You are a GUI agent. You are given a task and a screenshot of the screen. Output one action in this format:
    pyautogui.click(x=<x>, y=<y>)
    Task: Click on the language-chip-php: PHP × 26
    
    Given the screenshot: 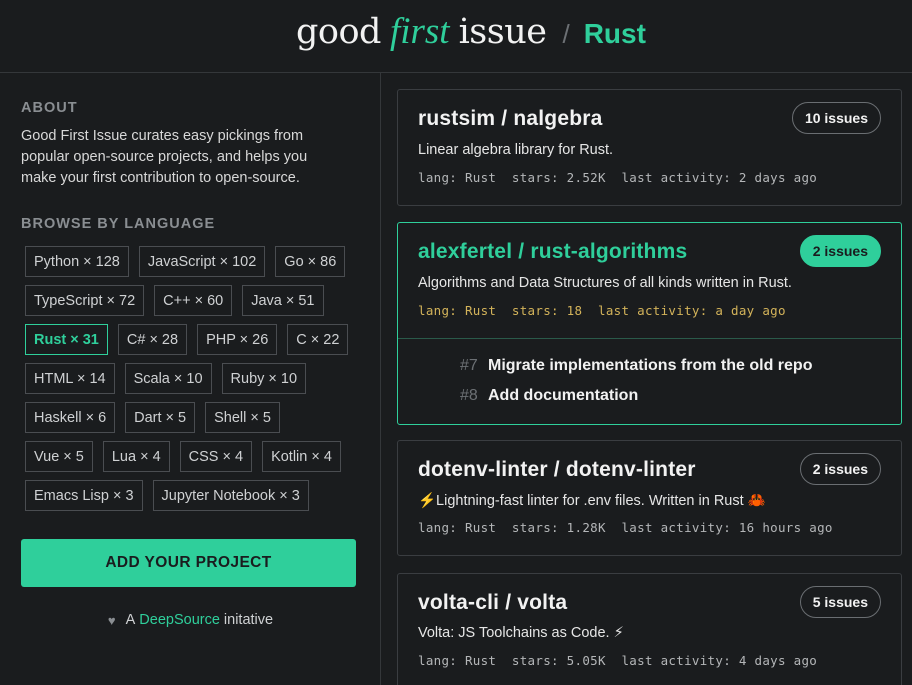 What is the action you would take?
    pyautogui.click(x=237, y=339)
    